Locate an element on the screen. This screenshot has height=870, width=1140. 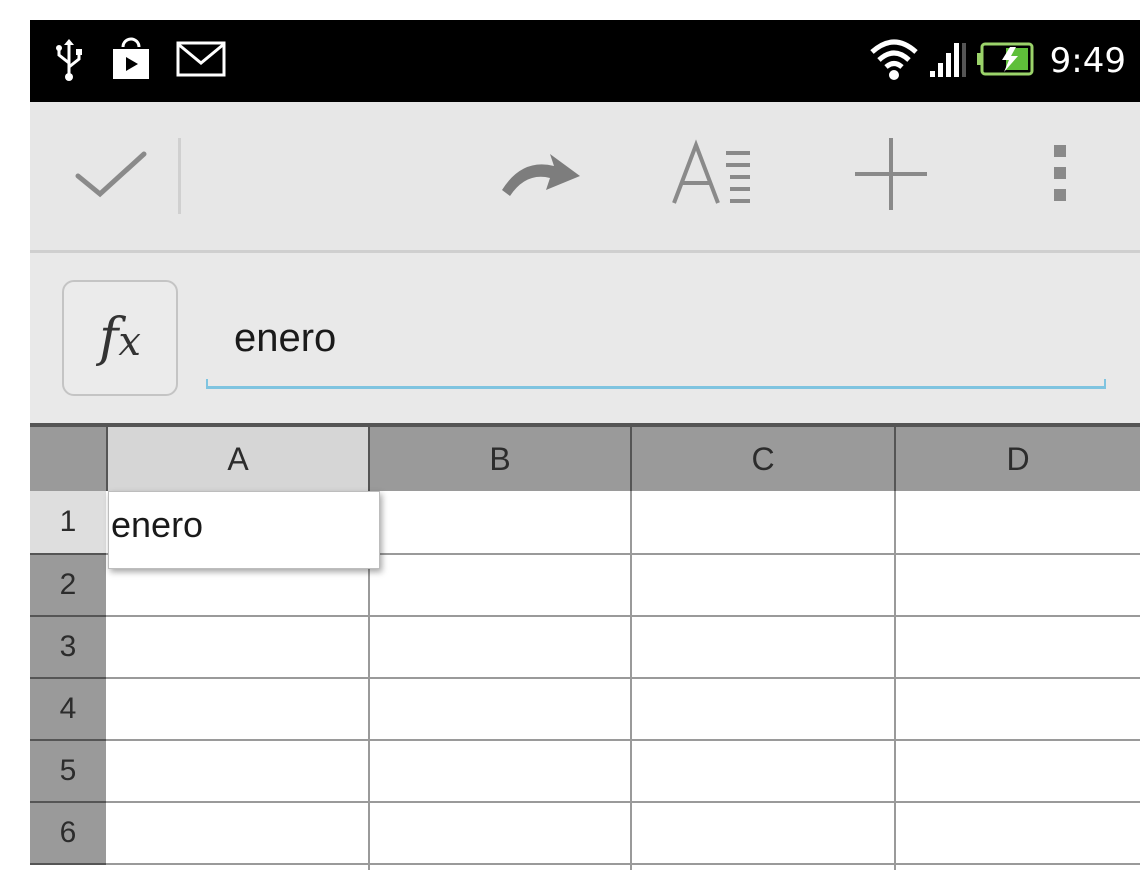
done-button is located at coordinates (110, 176).